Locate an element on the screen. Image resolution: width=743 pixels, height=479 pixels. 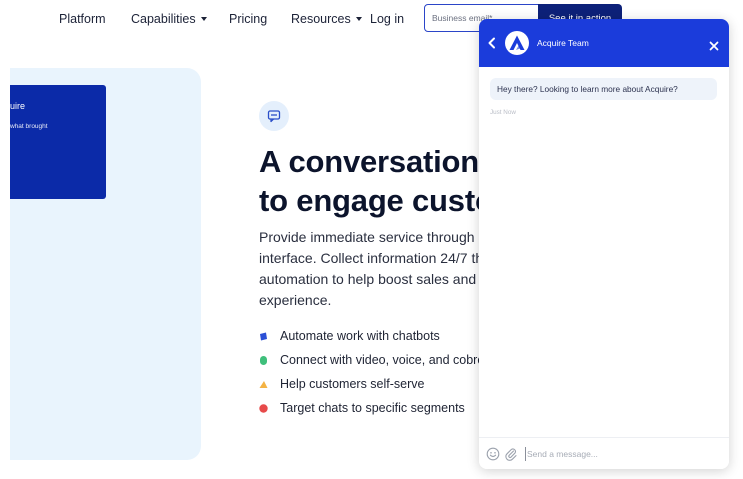
orange-triangle-icon is located at coordinates (263, 384).